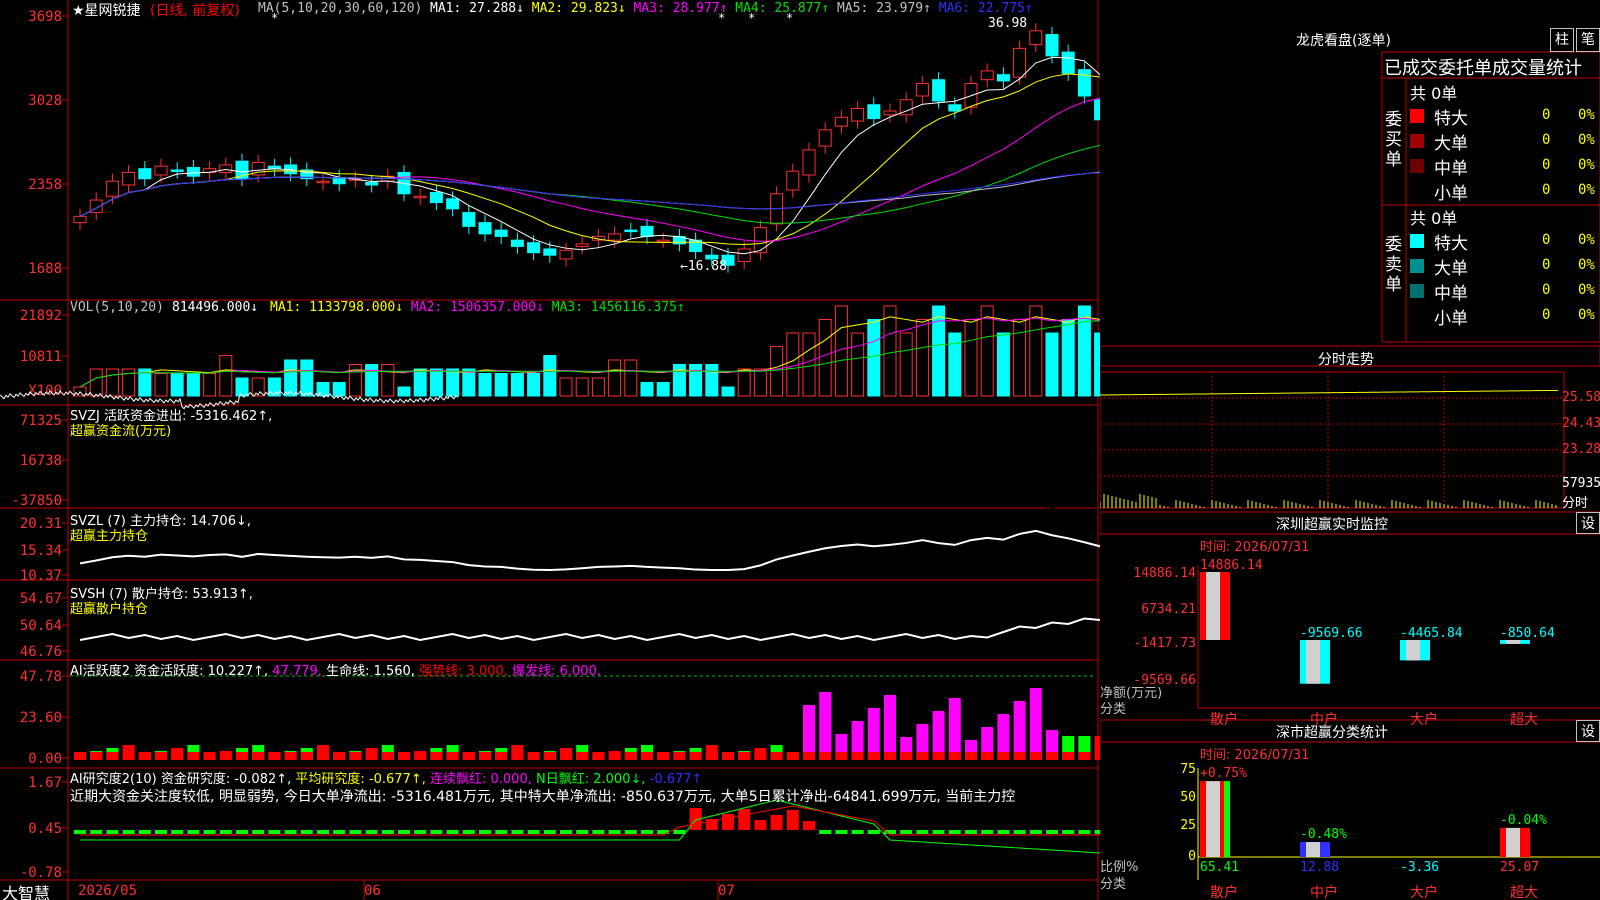 This screenshot has width=1600, height=900. Describe the element at coordinates (786, 8) in the screenshot. I see `ma-value-4: MA4: 25.877↑` at that location.